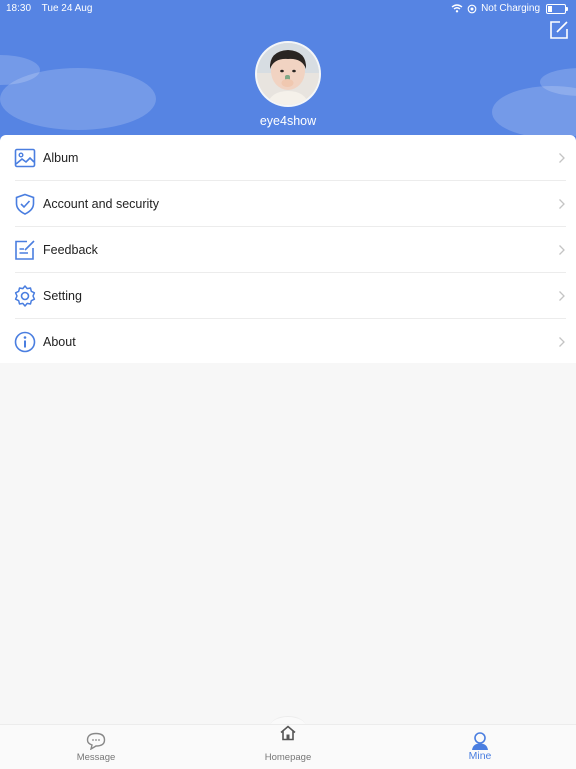 This screenshot has height=769, width=576. What do you see at coordinates (472, 8) in the screenshot?
I see `orientation-lock-icon` at bounding box center [472, 8].